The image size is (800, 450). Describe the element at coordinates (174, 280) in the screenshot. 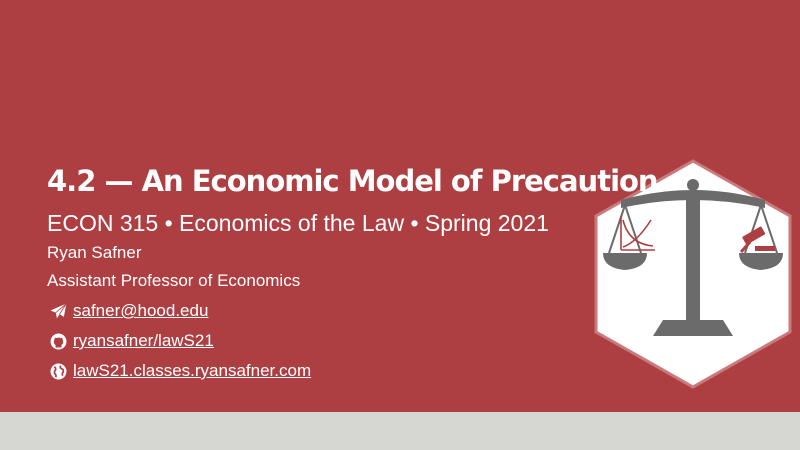

I see `author-position: Assistant Professor of Economics` at that location.